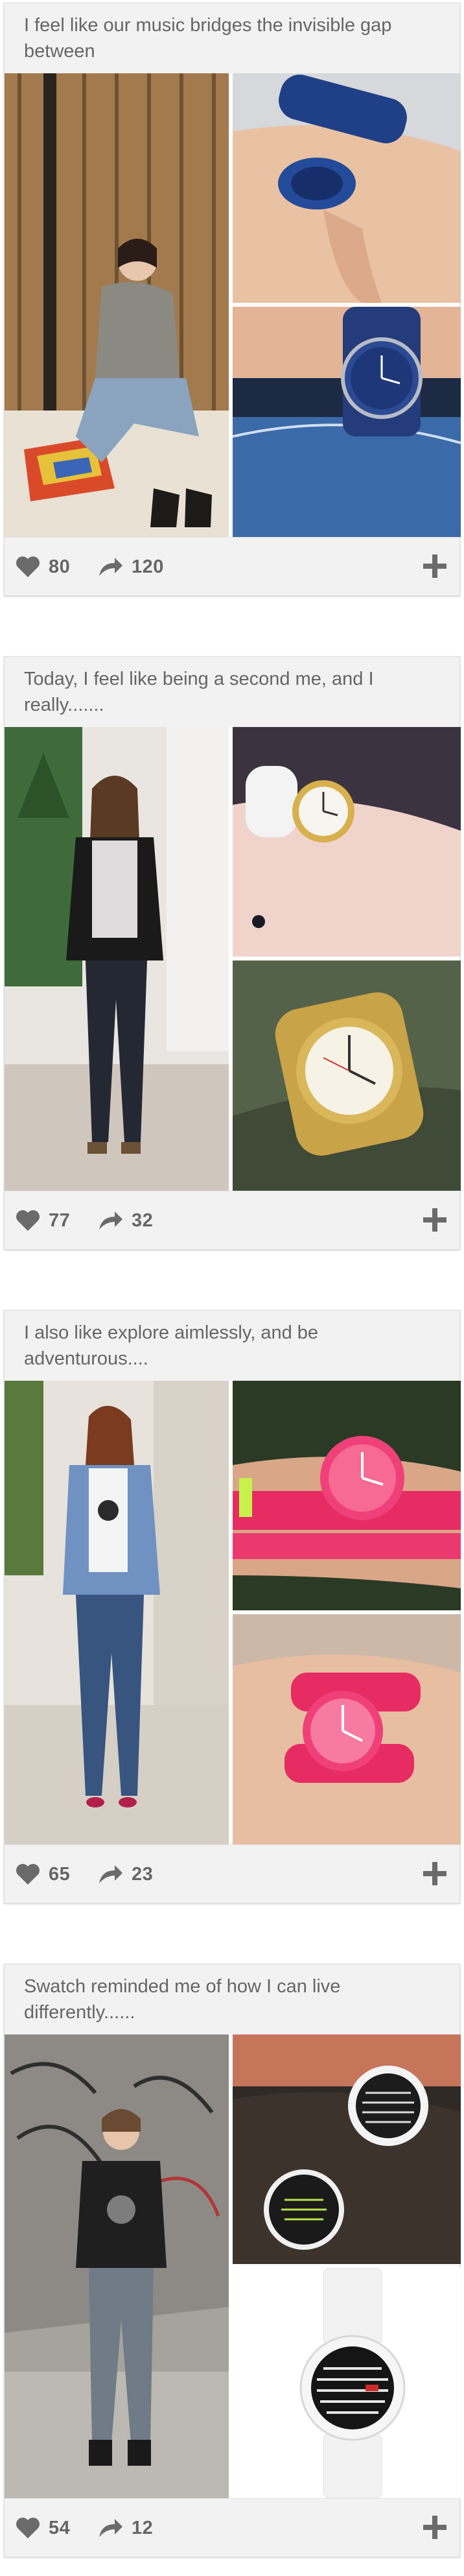 The image size is (464, 2576). Describe the element at coordinates (131, 566) in the screenshot. I see `share-button: 120` at that location.